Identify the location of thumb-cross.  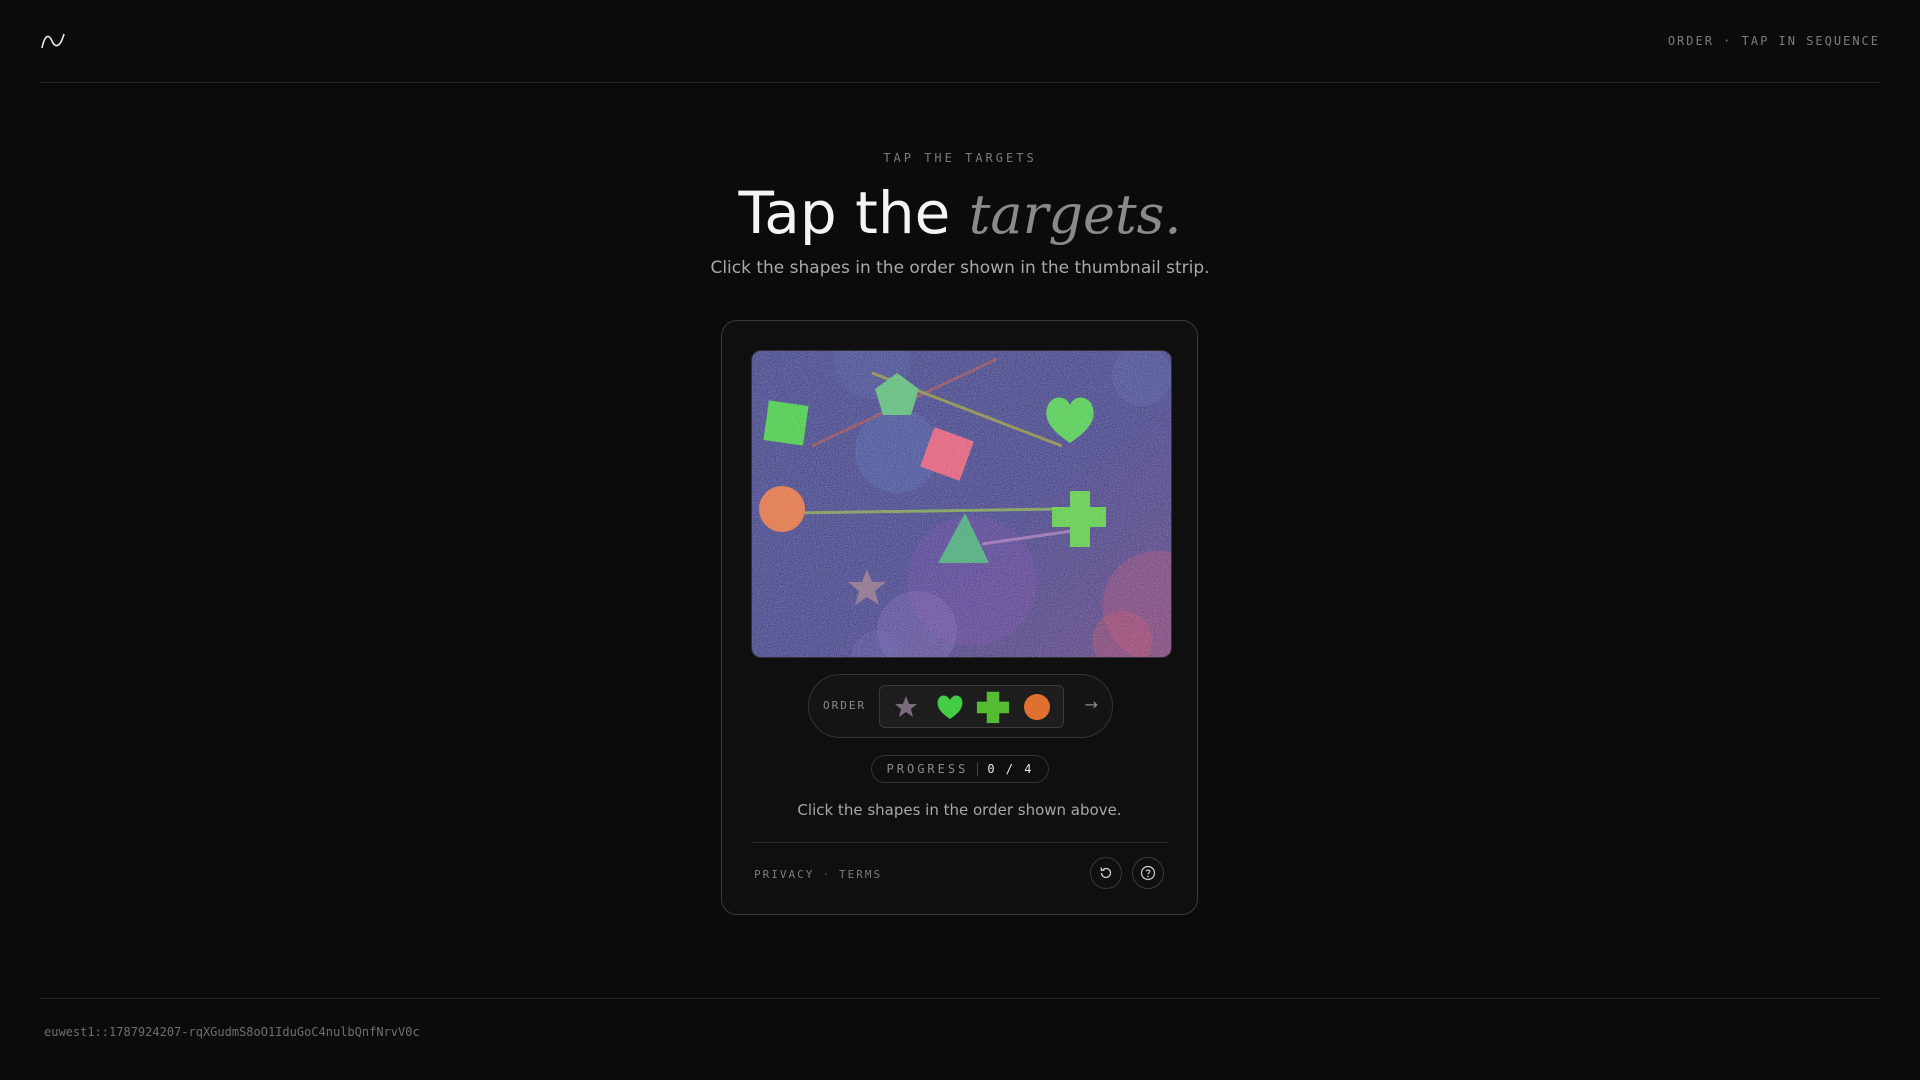
(993, 707).